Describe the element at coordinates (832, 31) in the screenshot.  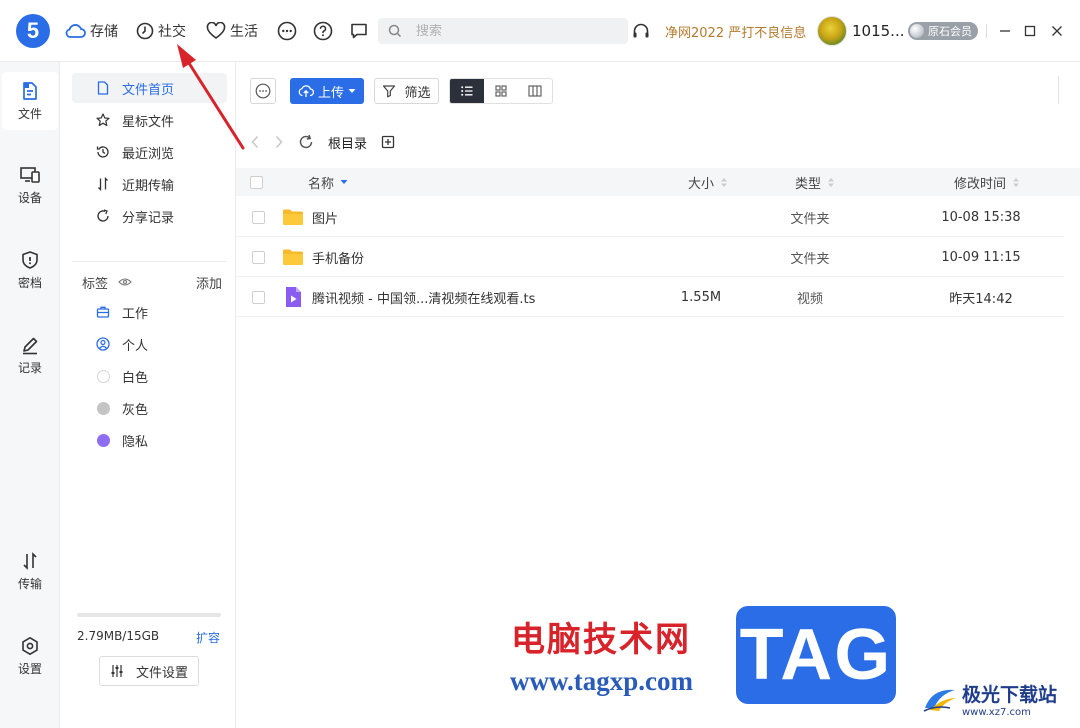
I see `avatar` at that location.